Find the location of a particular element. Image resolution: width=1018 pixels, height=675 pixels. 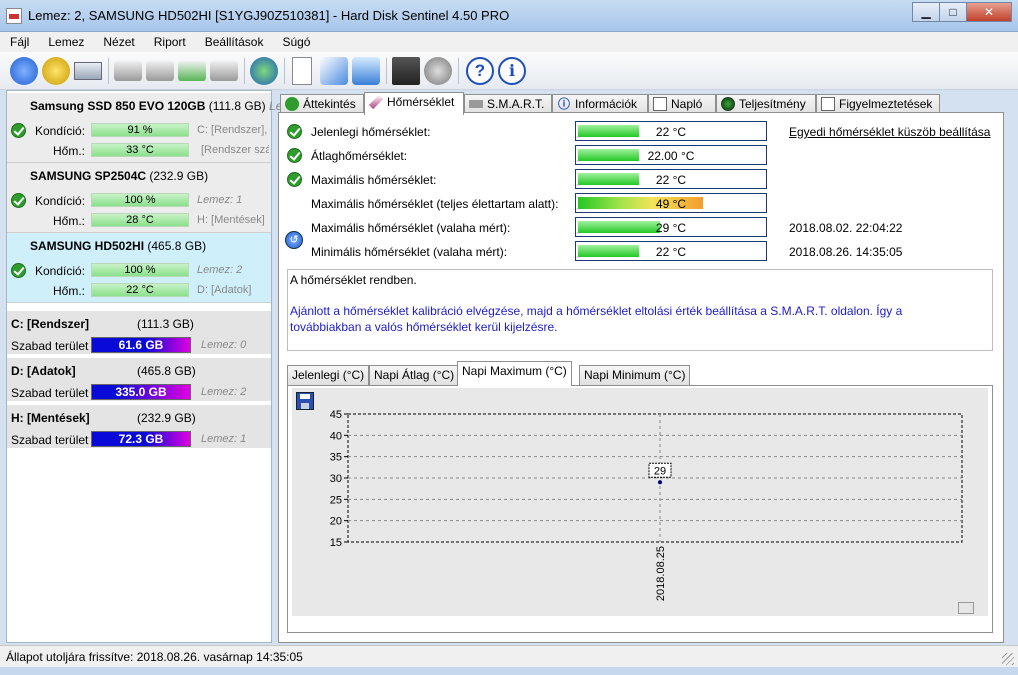

tab-smart: S.M.A.R.T. is located at coordinates (508, 104).